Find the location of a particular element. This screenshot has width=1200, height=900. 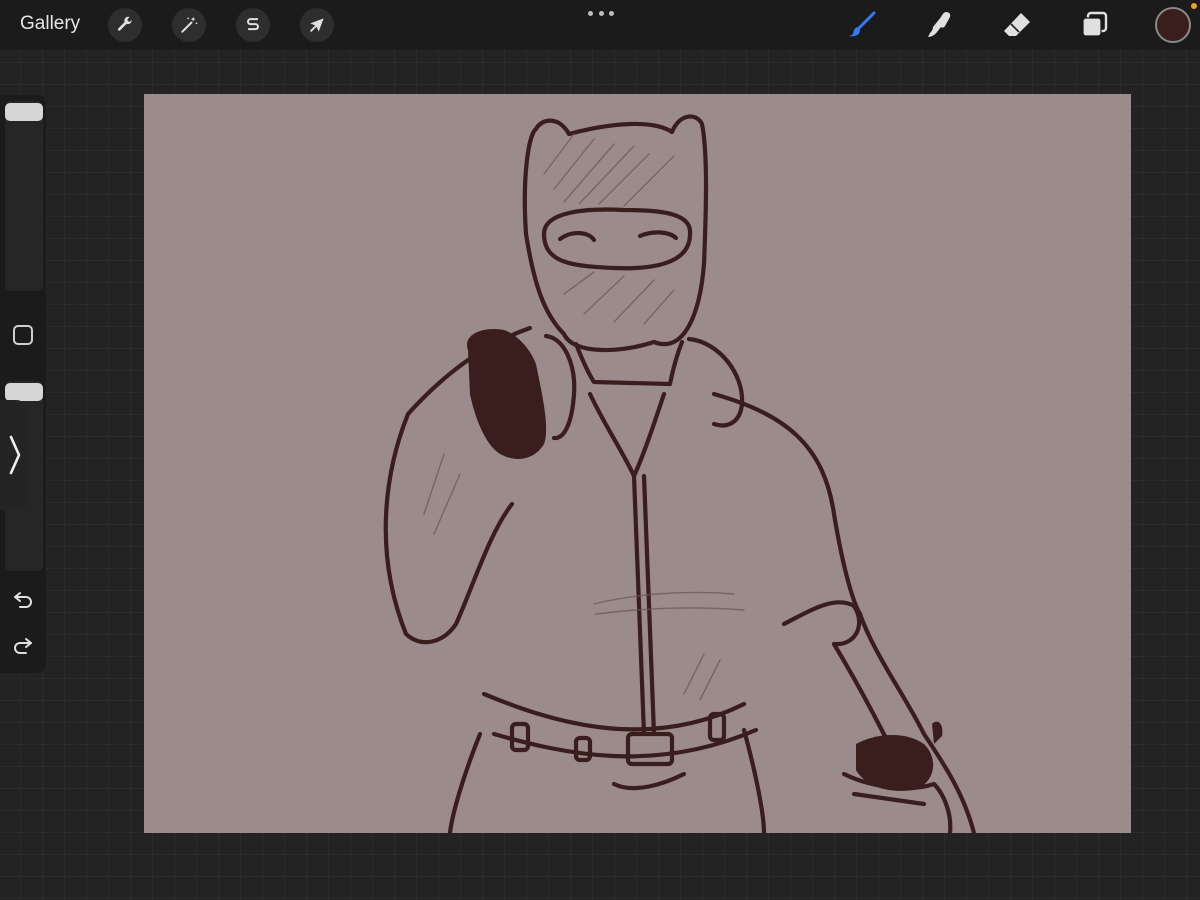

layers-button is located at coordinates (1095, 25).